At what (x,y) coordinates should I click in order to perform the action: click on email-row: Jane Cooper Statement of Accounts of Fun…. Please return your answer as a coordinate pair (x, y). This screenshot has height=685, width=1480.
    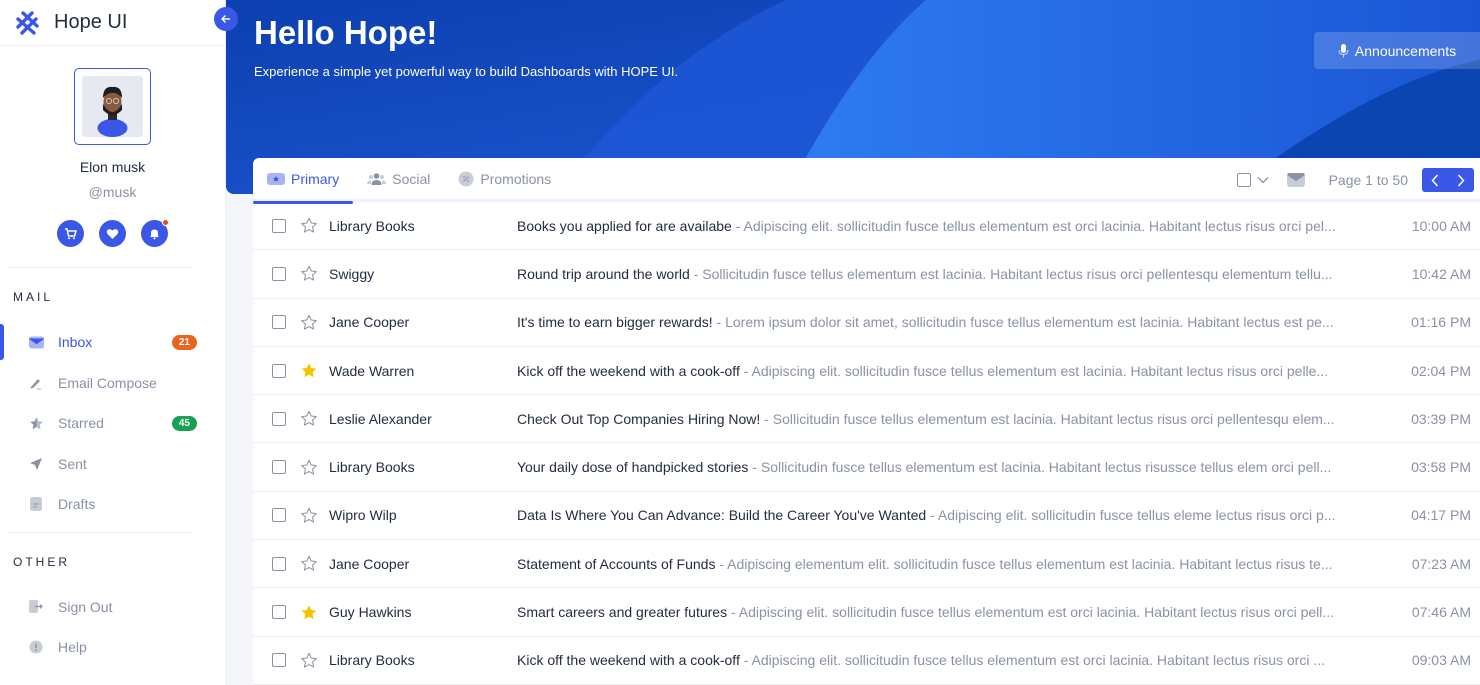
    Looking at the image, I should click on (866, 564).